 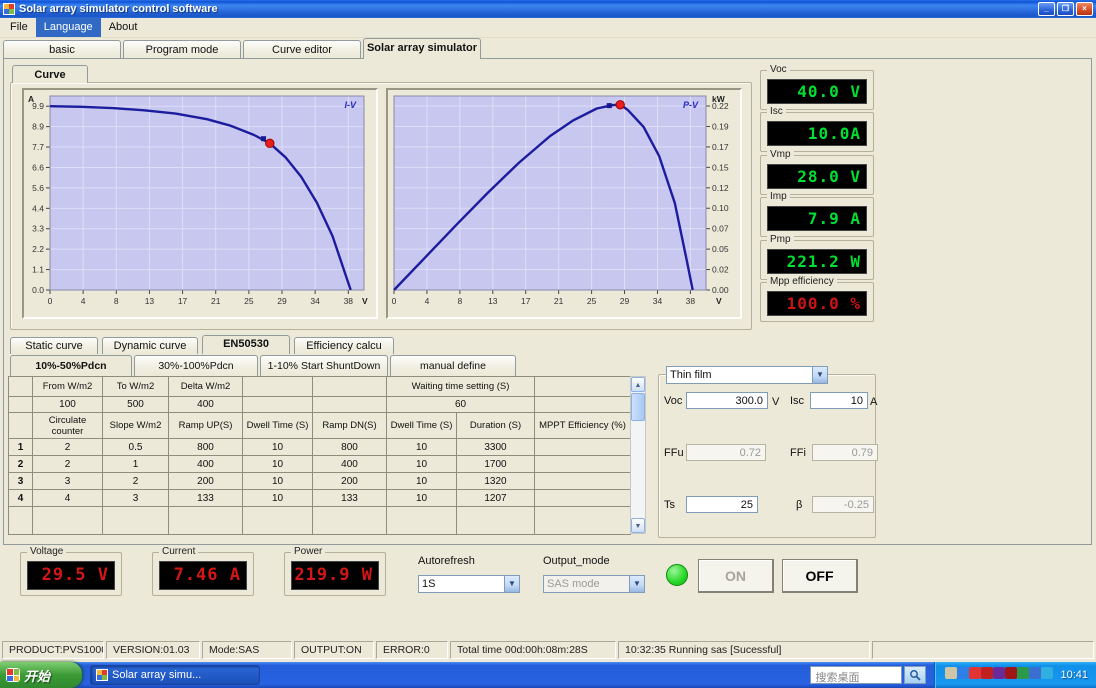 What do you see at coordinates (19, 27) in the screenshot?
I see `menu-file: File` at bounding box center [19, 27].